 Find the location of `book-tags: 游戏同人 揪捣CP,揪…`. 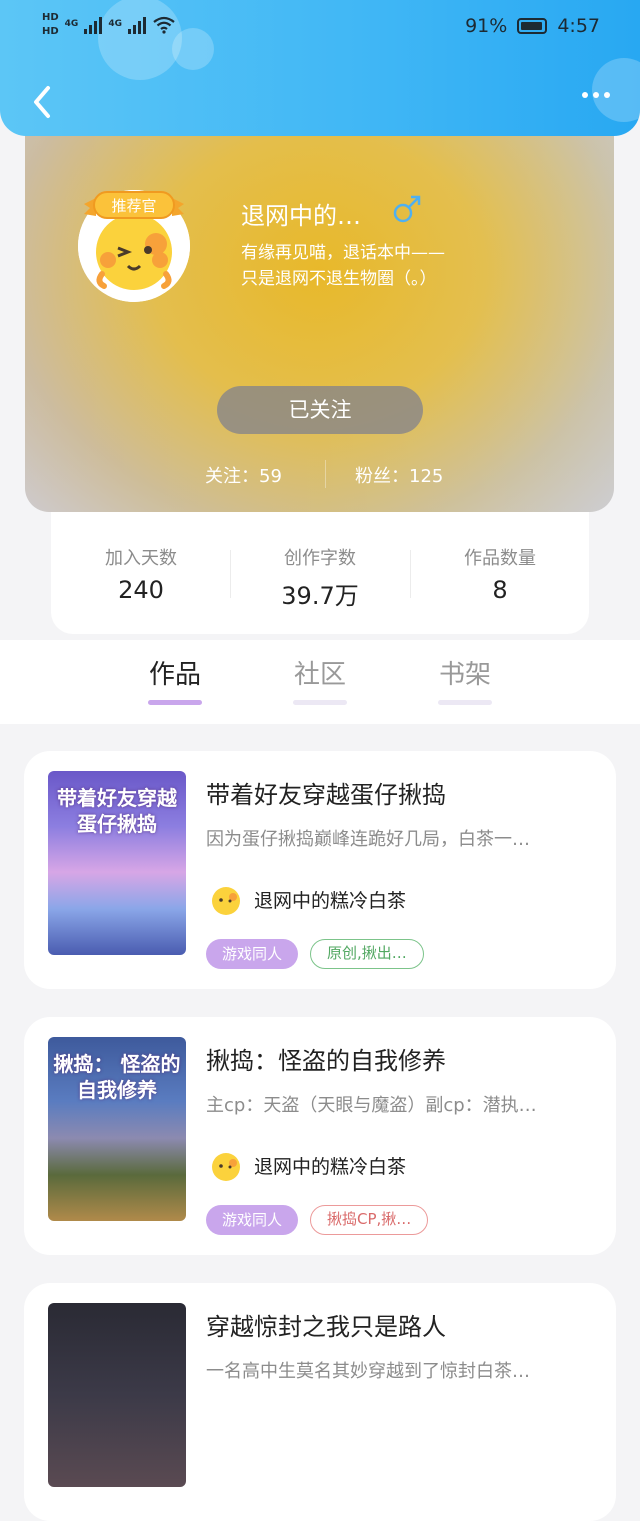

book-tags: 游戏同人 揪捣CP,揪… is located at coordinates (317, 1220).